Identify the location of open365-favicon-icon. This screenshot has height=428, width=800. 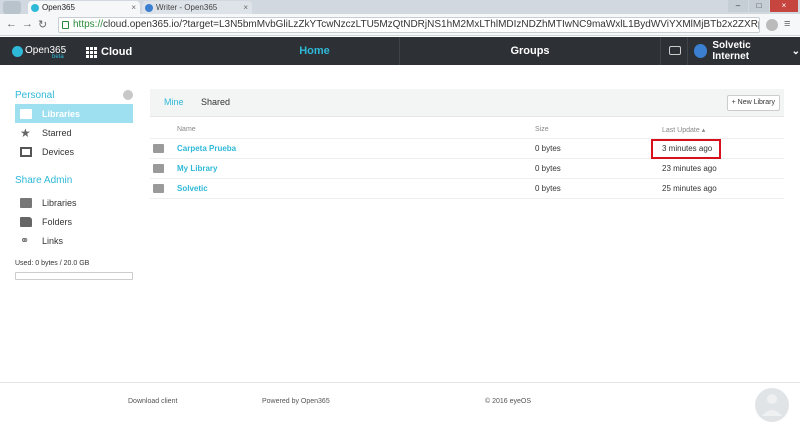
(35, 8).